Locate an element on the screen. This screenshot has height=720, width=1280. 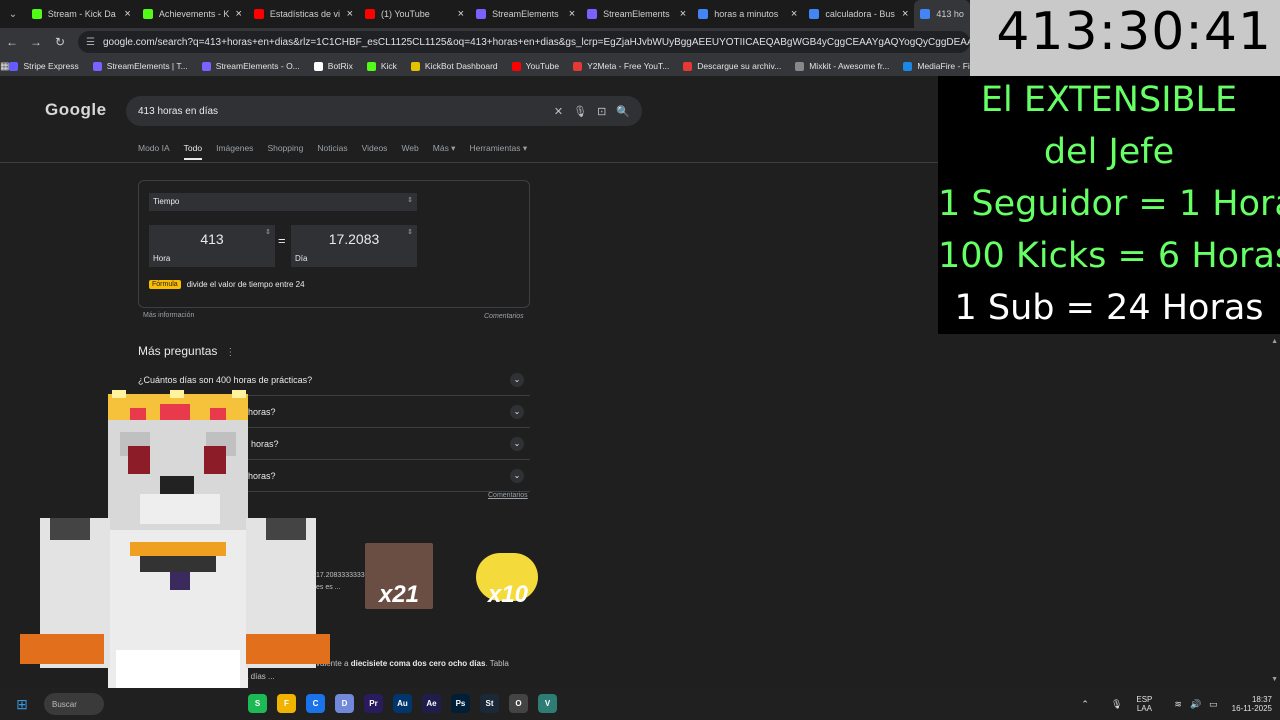
scroll-up-icon: ▲ is located at coordinates (1274, 341).